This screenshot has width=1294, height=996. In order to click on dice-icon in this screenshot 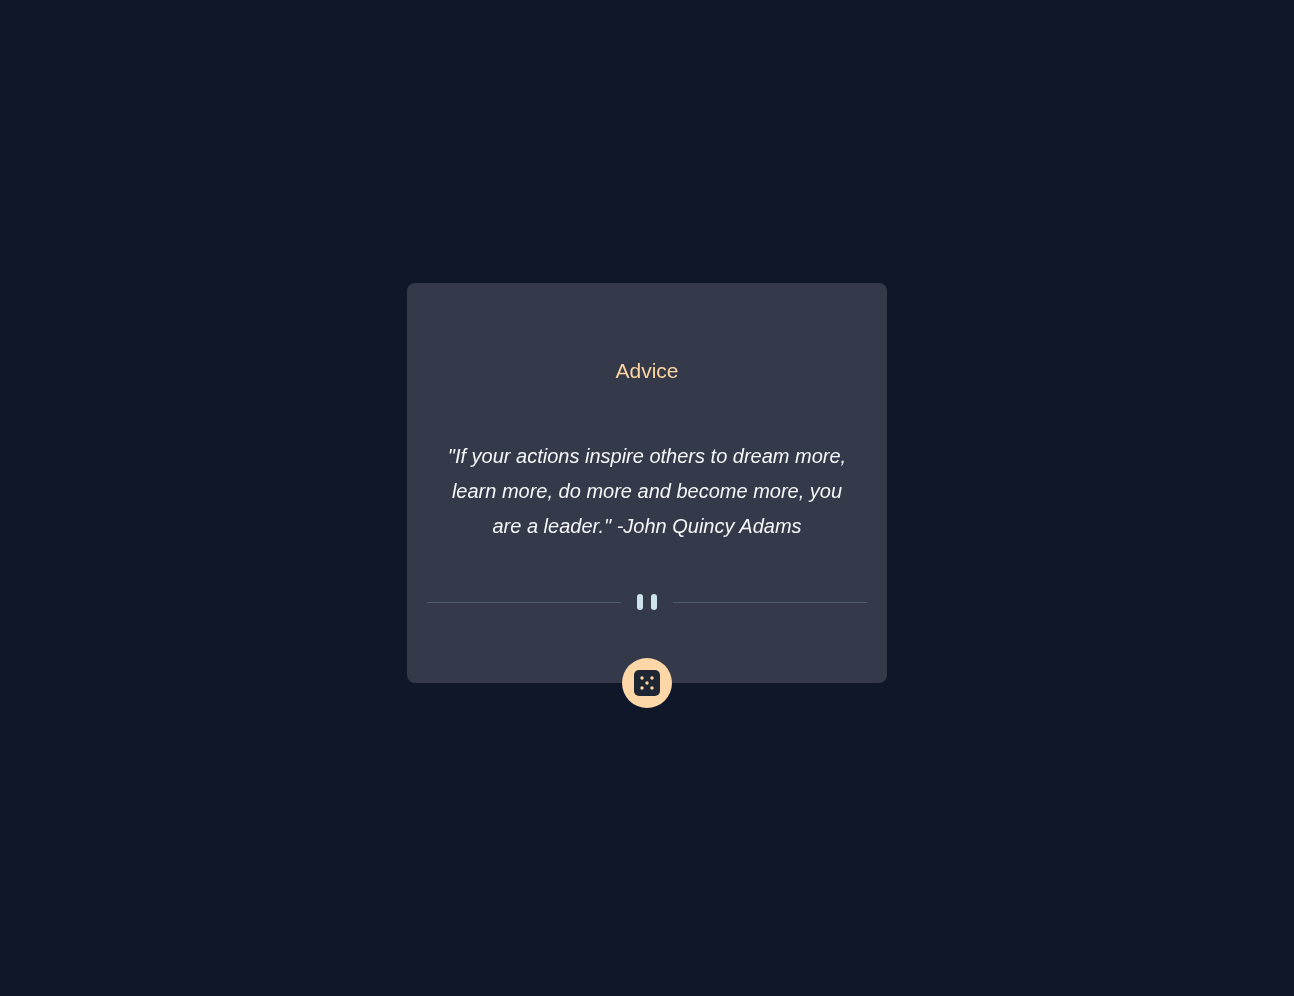, I will do `click(647, 683)`.